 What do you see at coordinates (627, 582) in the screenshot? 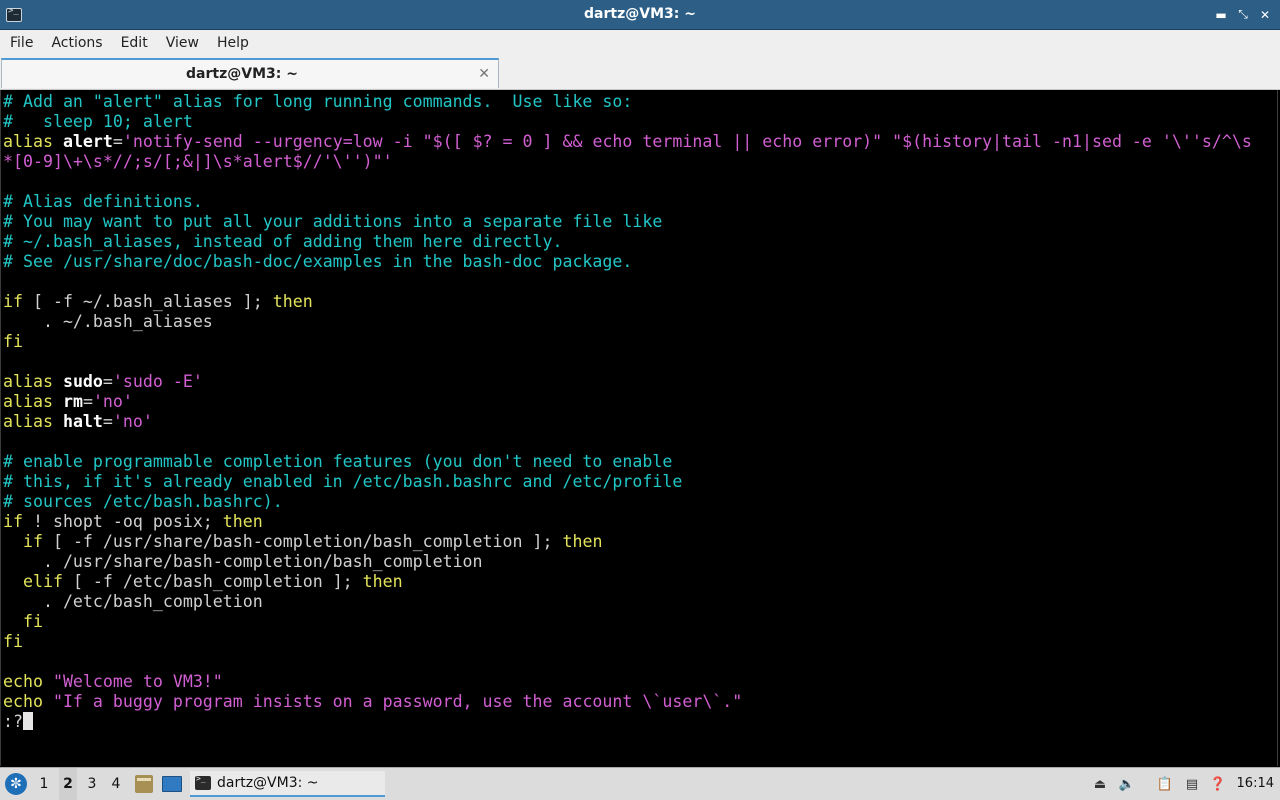
I see `terminal-line: elif [ -f /etc/bash_completion ]; then` at bounding box center [627, 582].